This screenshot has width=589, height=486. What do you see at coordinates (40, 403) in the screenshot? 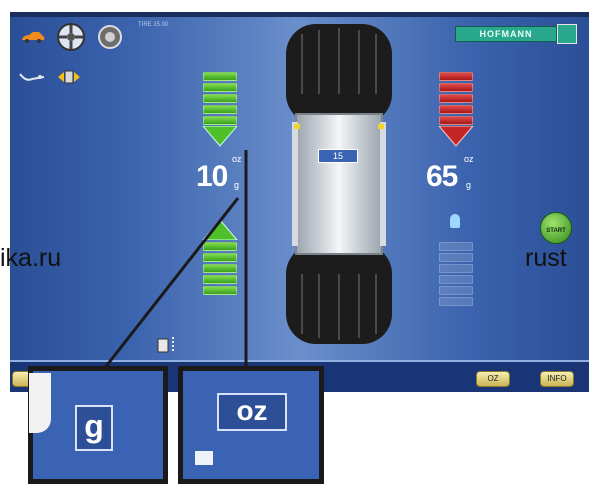
I see `zoom-background-ring` at bounding box center [40, 403].